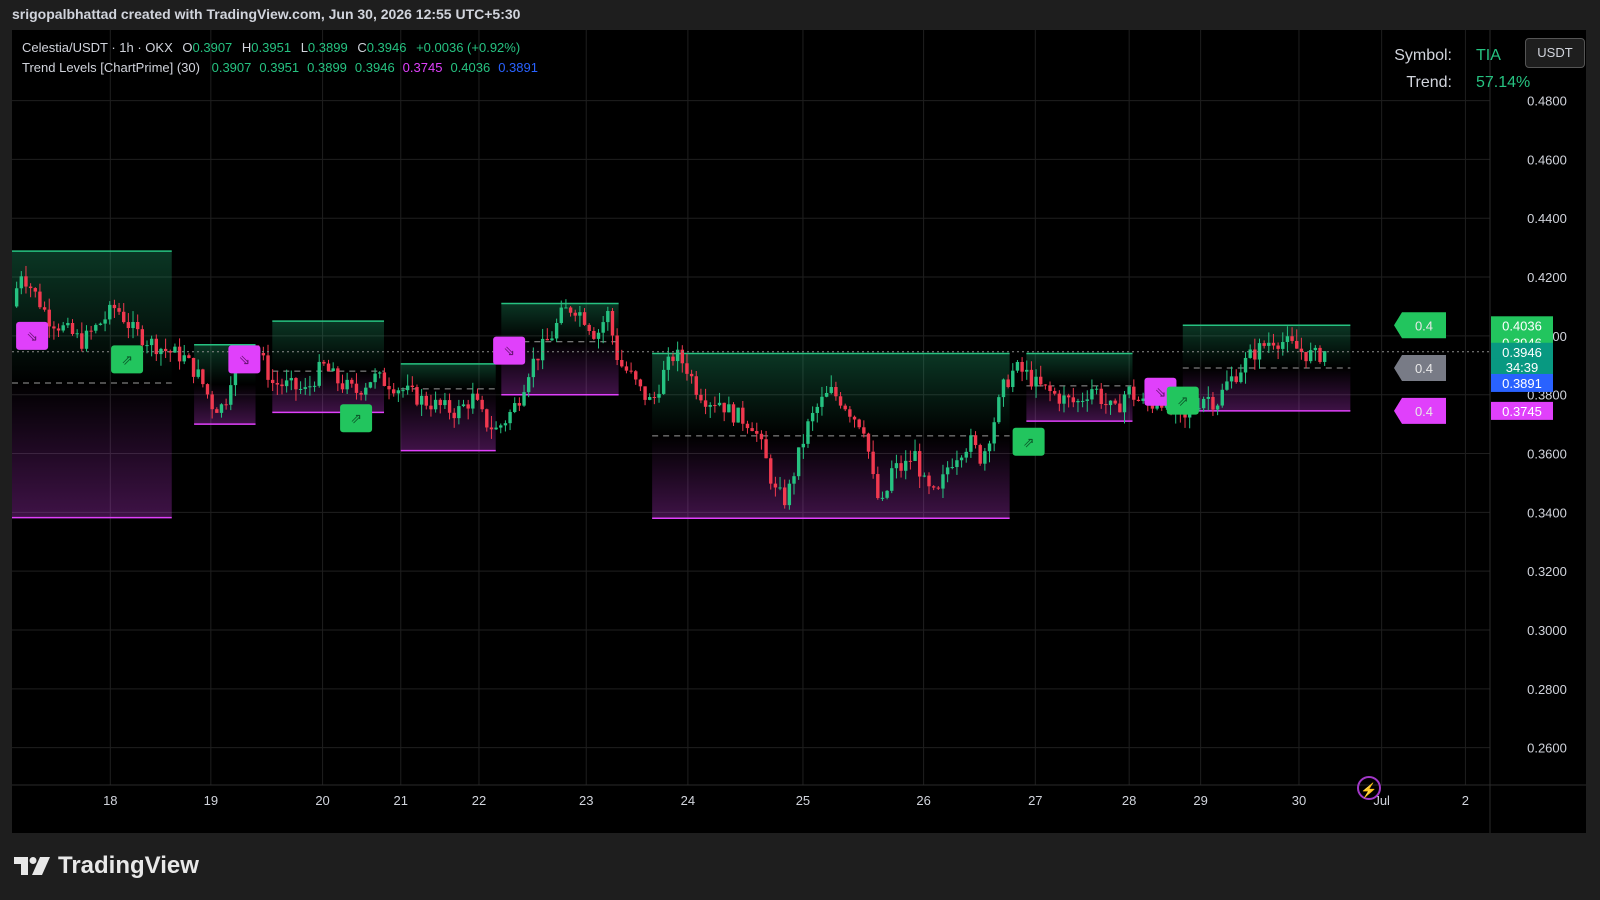 Image resolution: width=1600 pixels, height=900 pixels. Describe the element at coordinates (1369, 788) in the screenshot. I see `lightning-icon: ⚡` at that location.